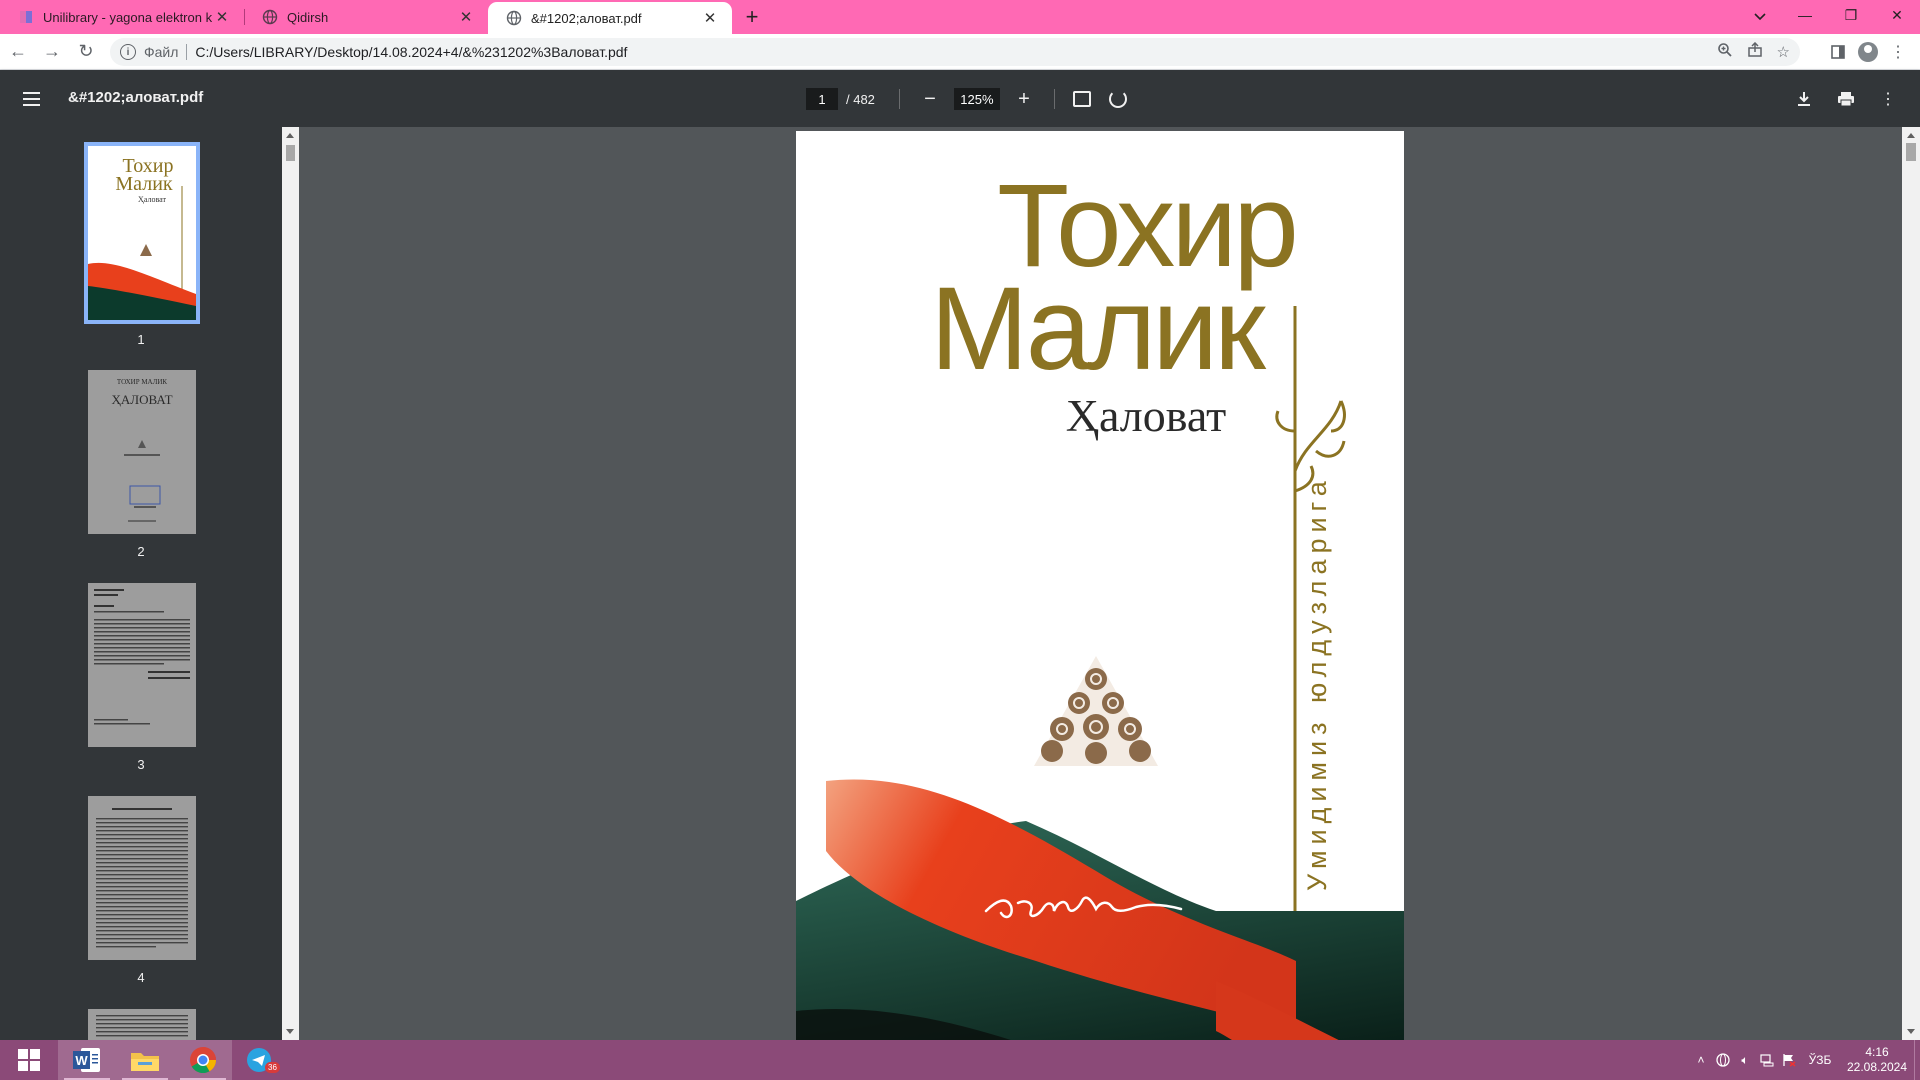 This screenshot has height=1080, width=1920. I want to click on start-button, so click(29, 1060).